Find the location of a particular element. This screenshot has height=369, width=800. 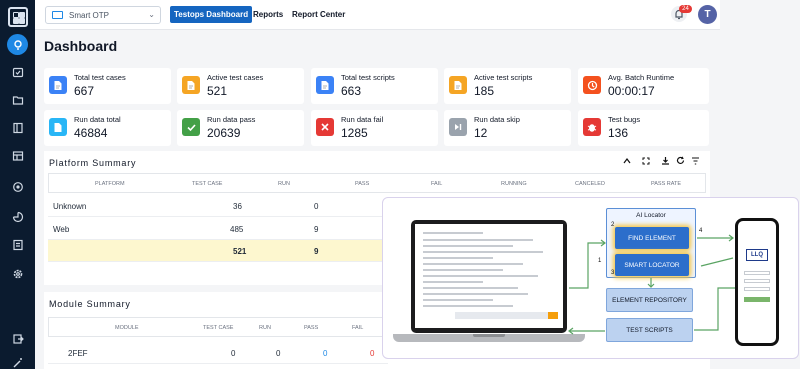

sidebar is located at coordinates (17, 184).